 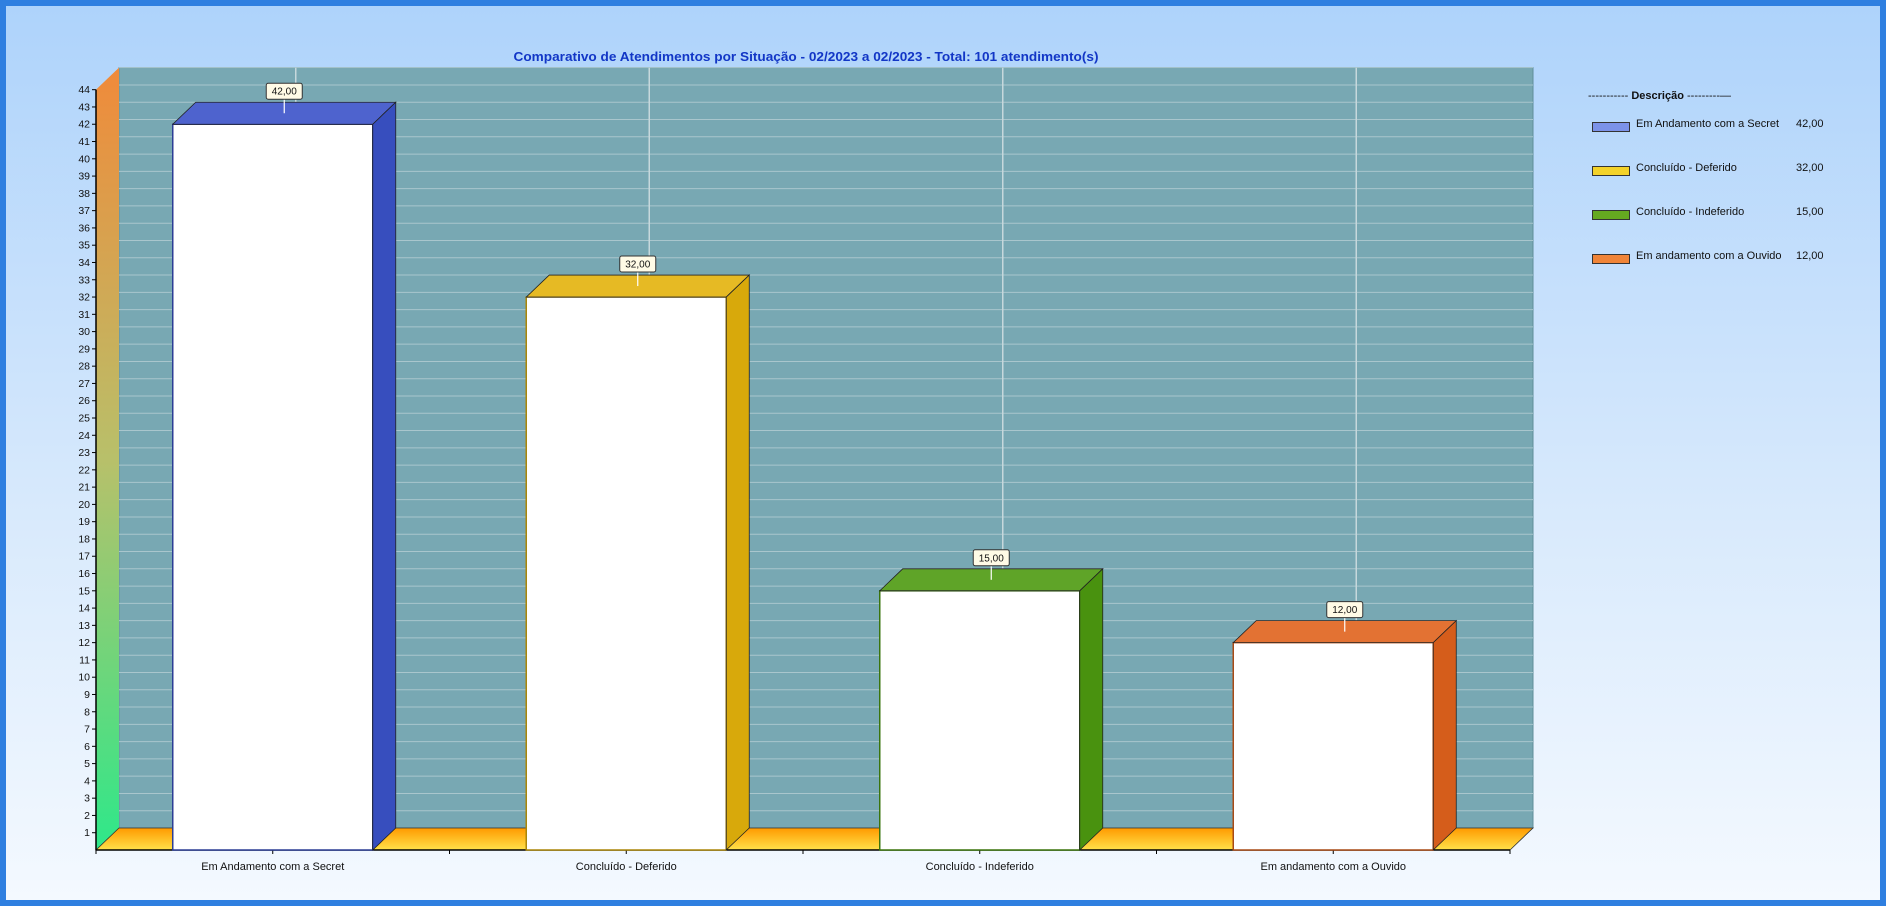 What do you see at coordinates (84, 539) in the screenshot?
I see `y-tick-label: 18` at bounding box center [84, 539].